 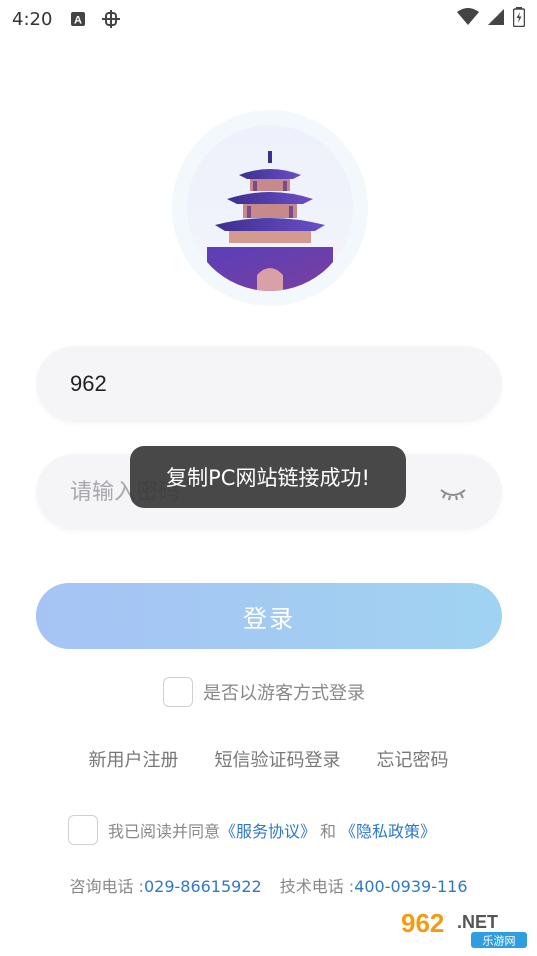 I want to click on service-agreement-link: 《服务协议》, so click(x=268, y=830).